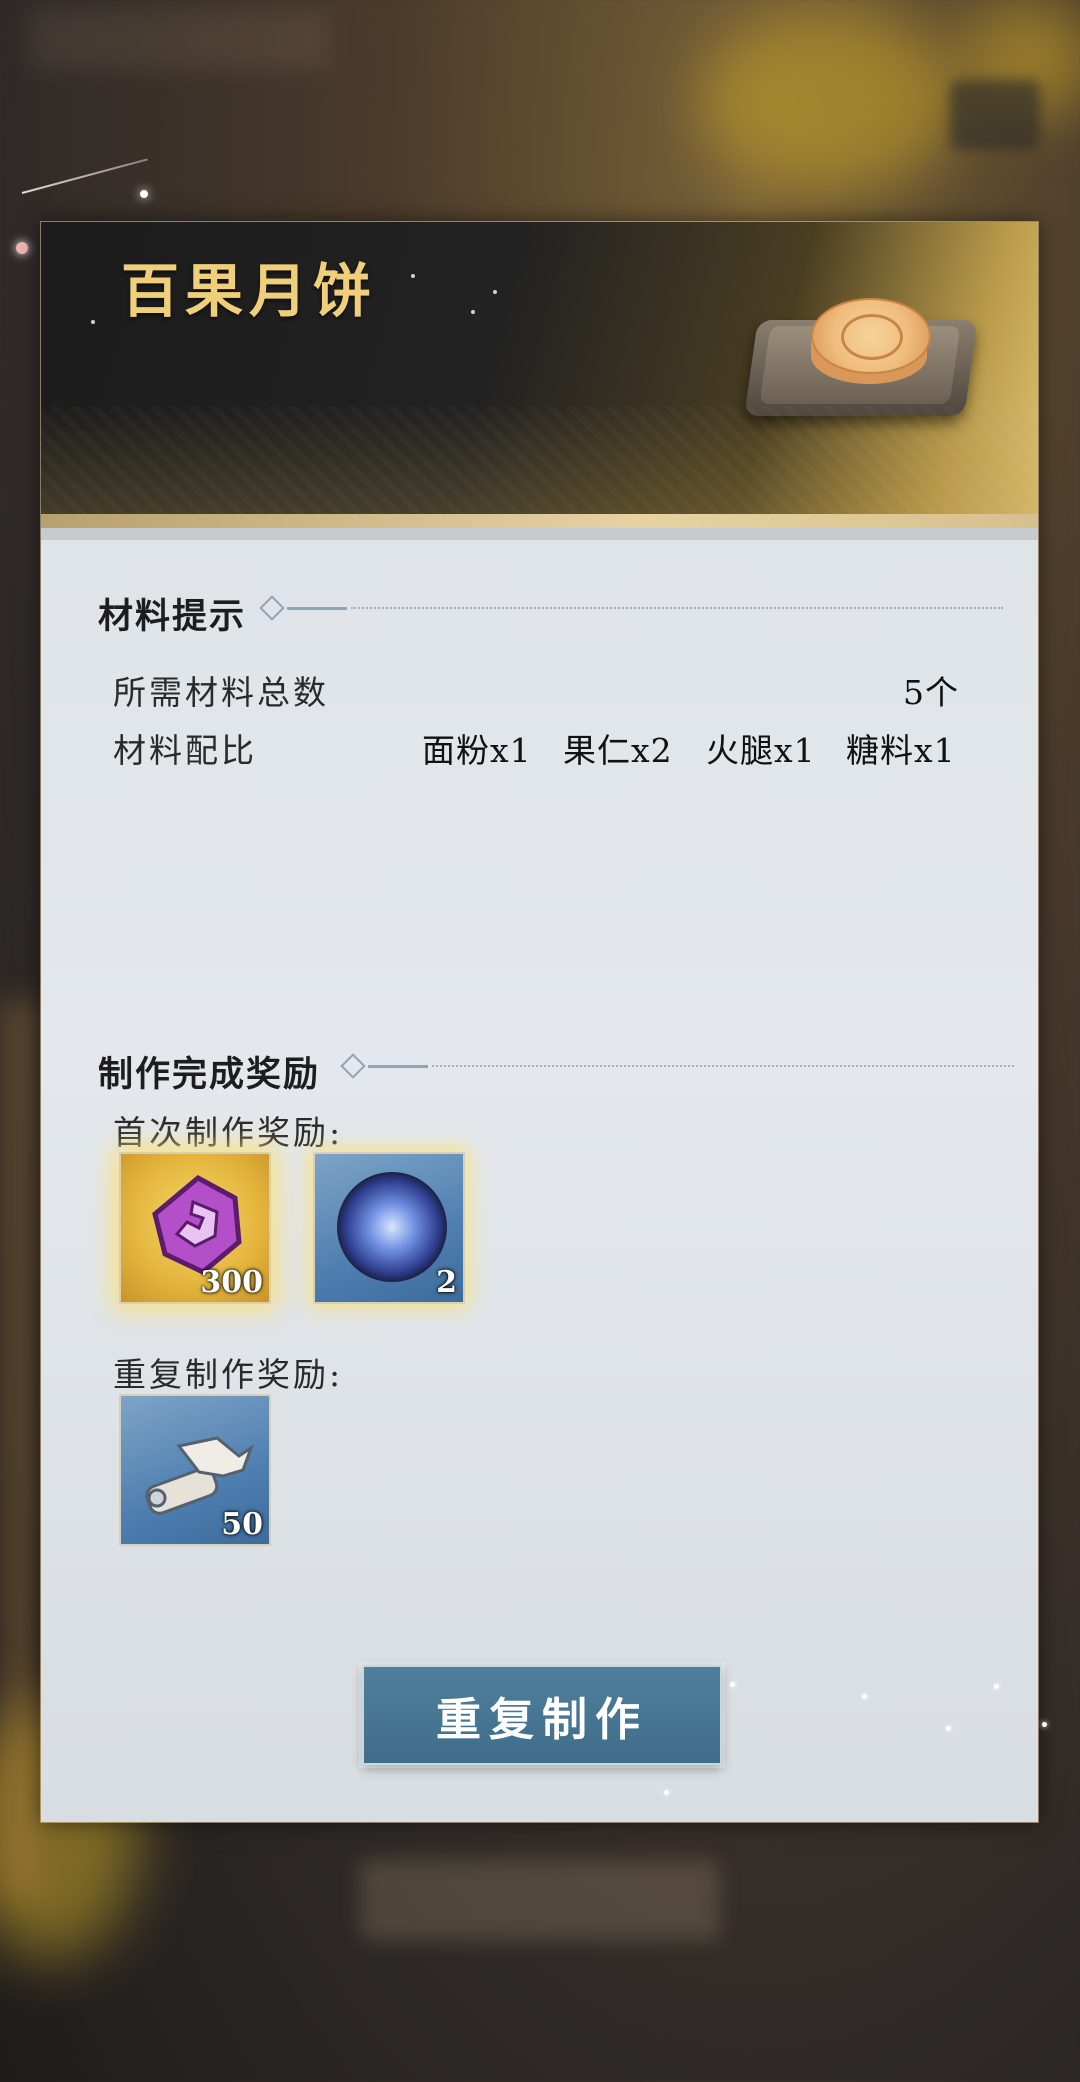 This screenshot has height=2082, width=1080. Describe the element at coordinates (209, 1074) in the screenshot. I see `rewards-section-title: 制作完成奖励` at that location.